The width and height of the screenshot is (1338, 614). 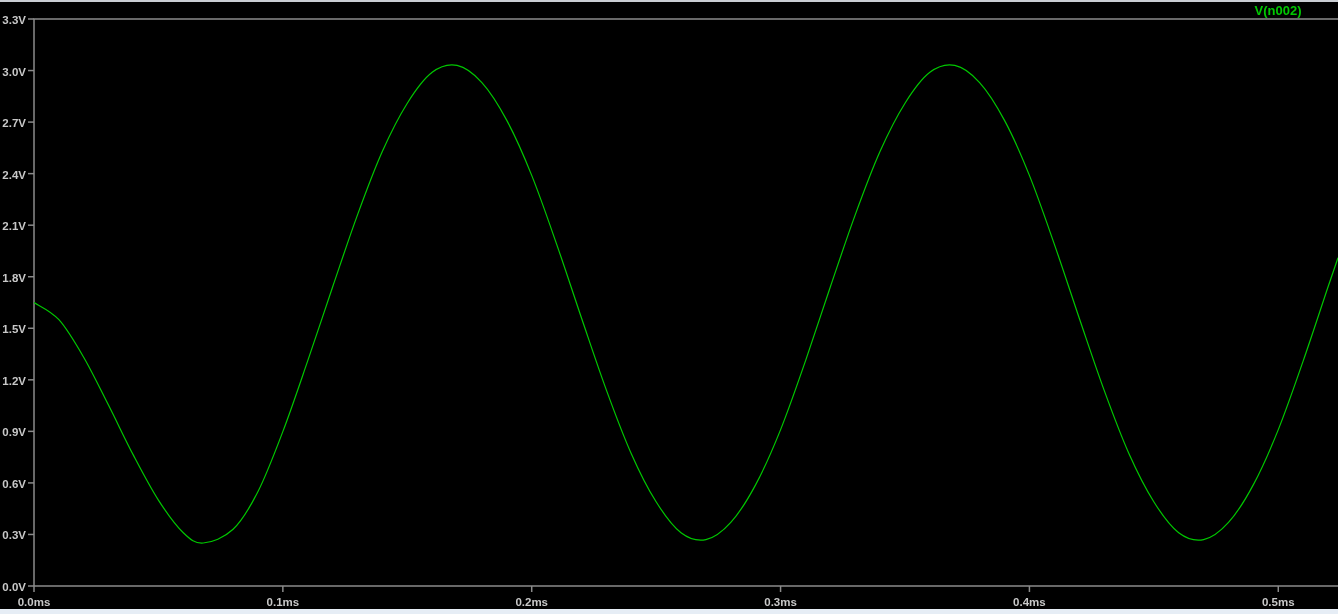 I want to click on x-tick-label: 0.1ms, so click(x=283, y=602).